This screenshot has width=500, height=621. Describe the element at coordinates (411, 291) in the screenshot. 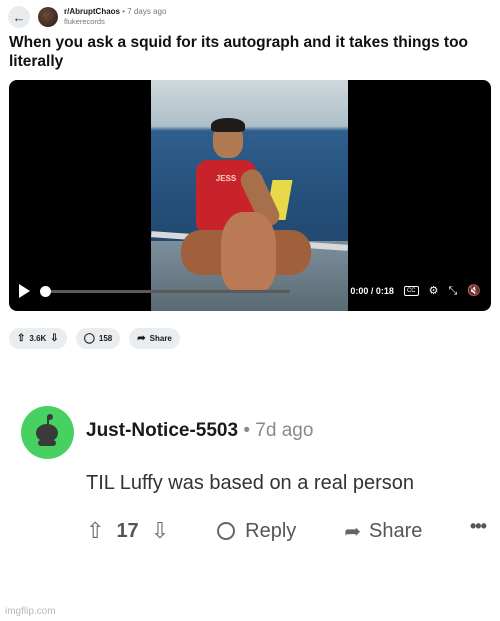

I see `captions-icon: CC` at that location.